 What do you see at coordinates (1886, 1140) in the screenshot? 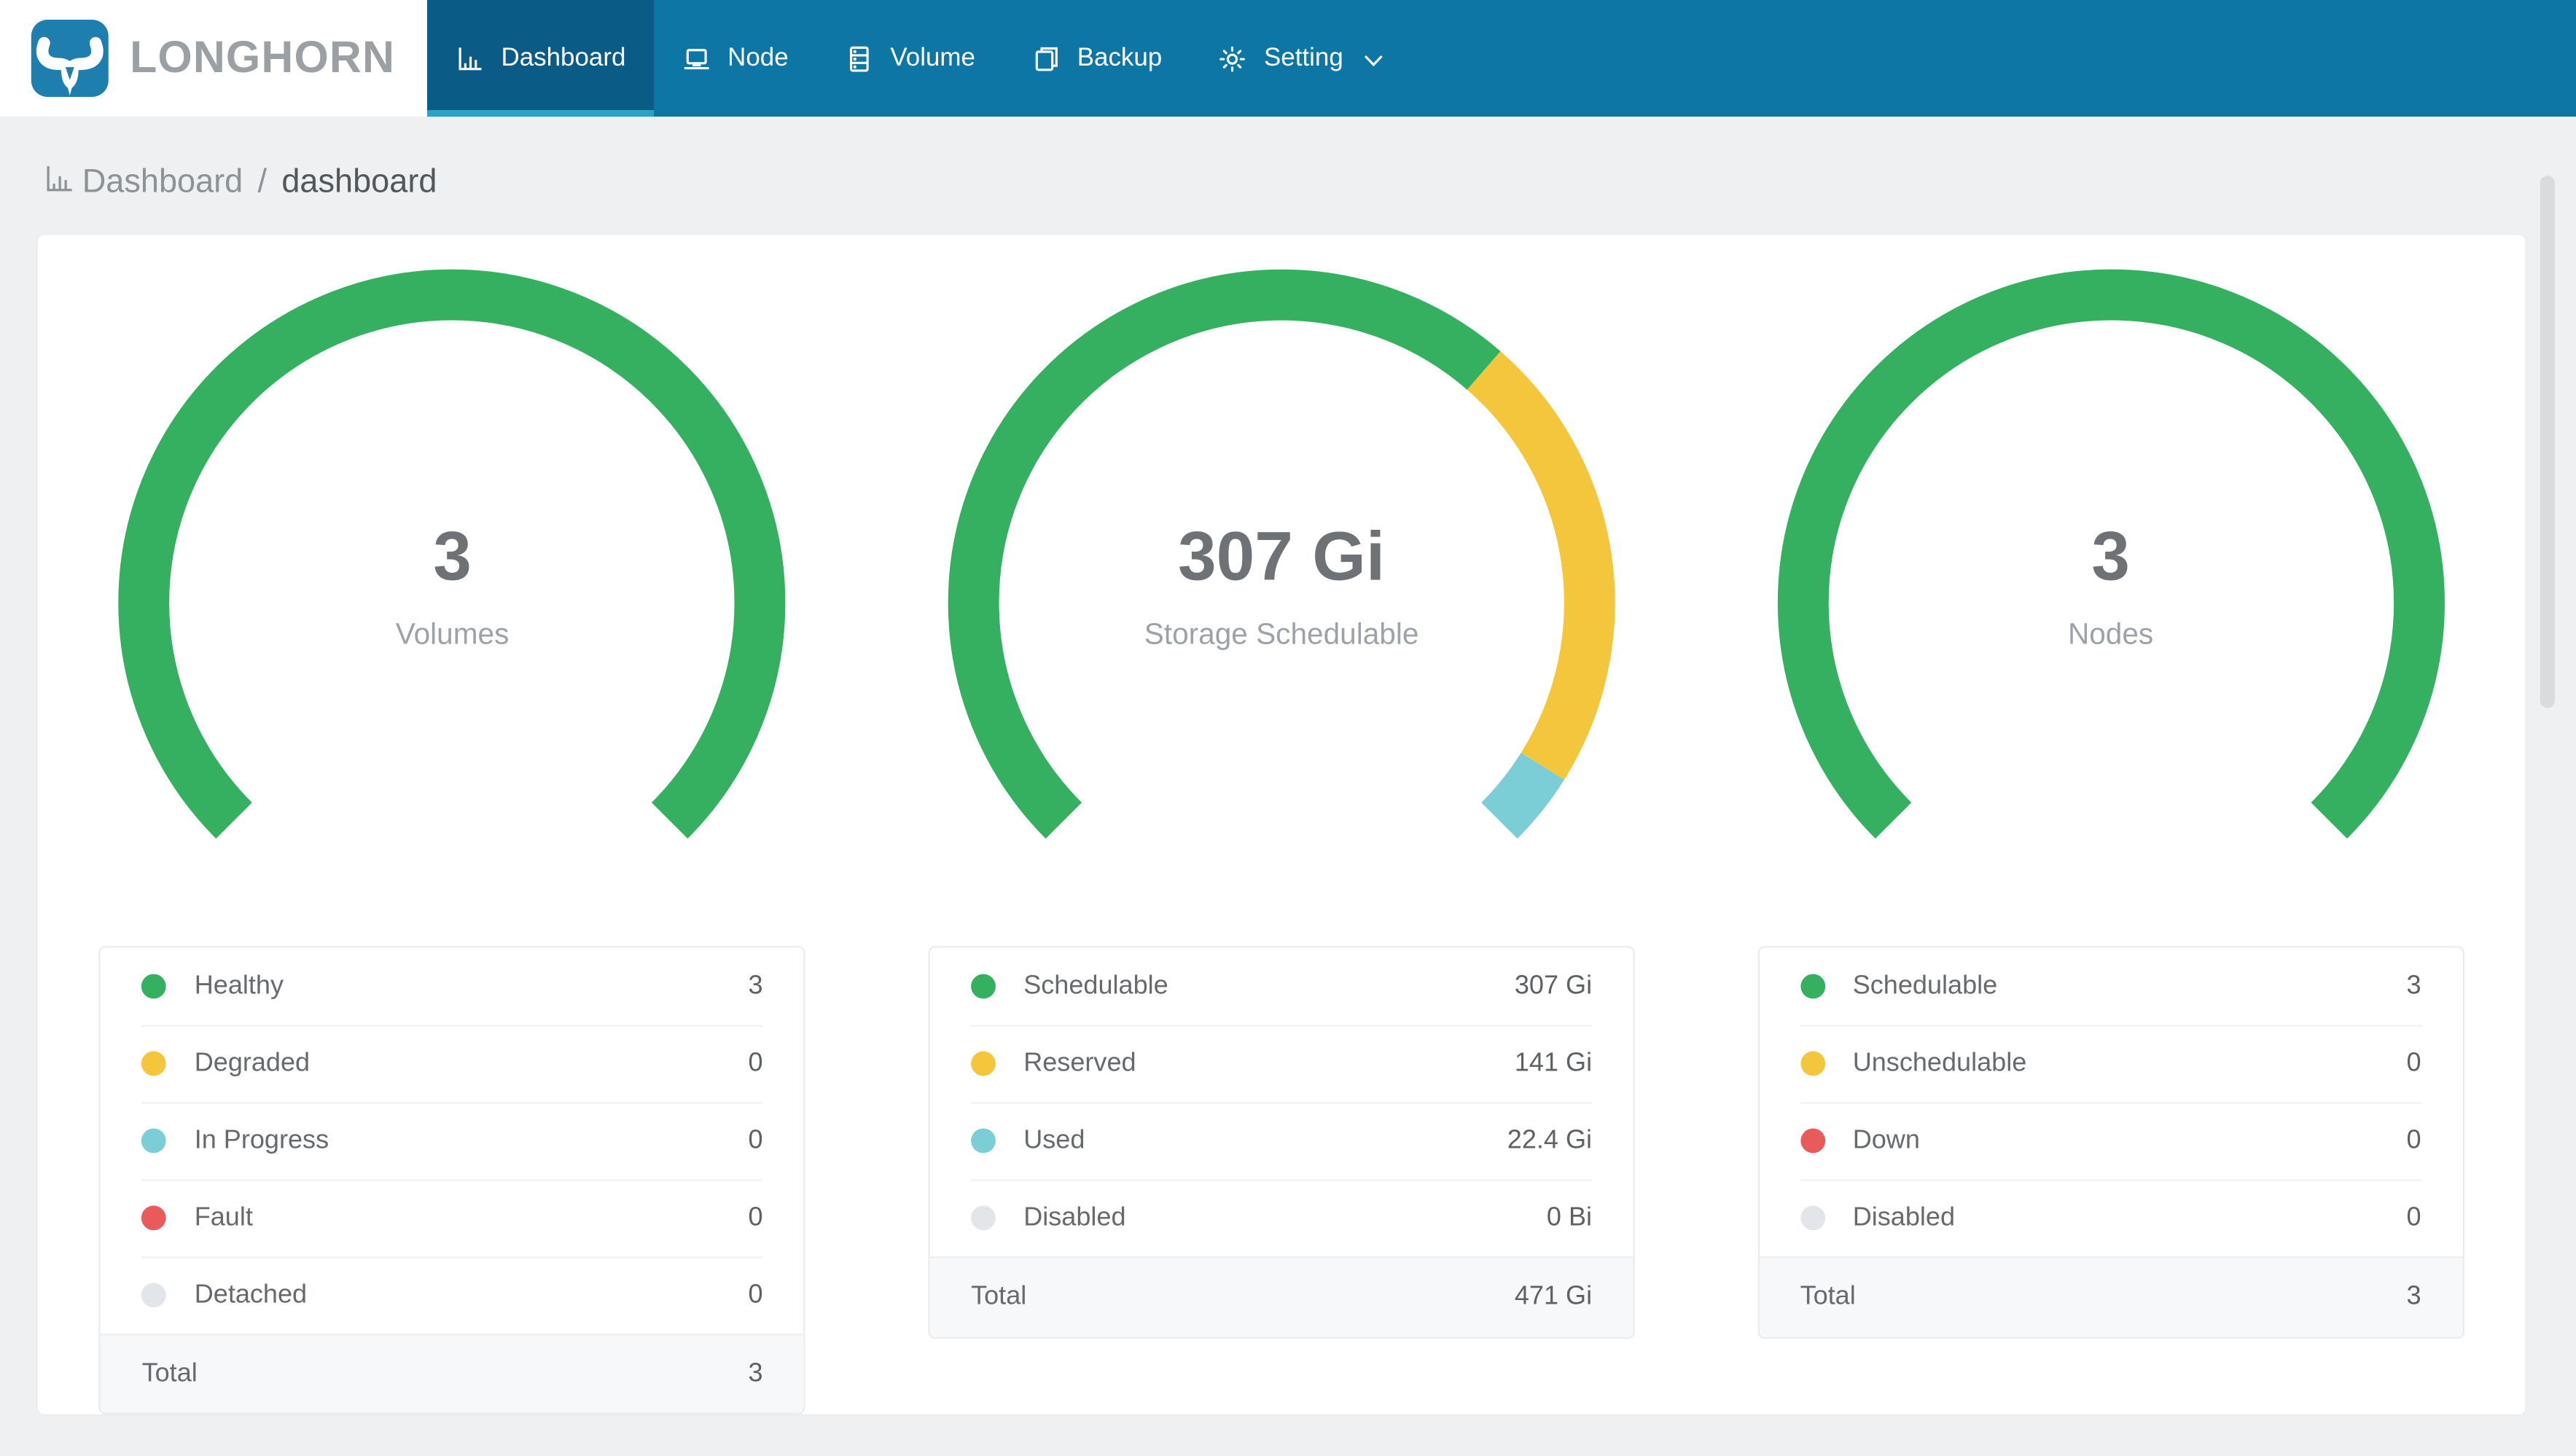
I see `legend-label: Down` at bounding box center [1886, 1140].